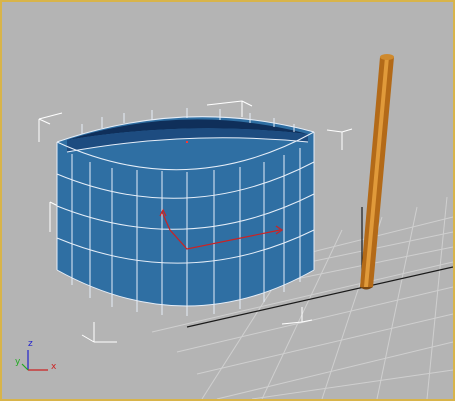 Image resolution: width=455 pixels, height=401 pixels. I want to click on axis-label-z: z, so click(30, 344).